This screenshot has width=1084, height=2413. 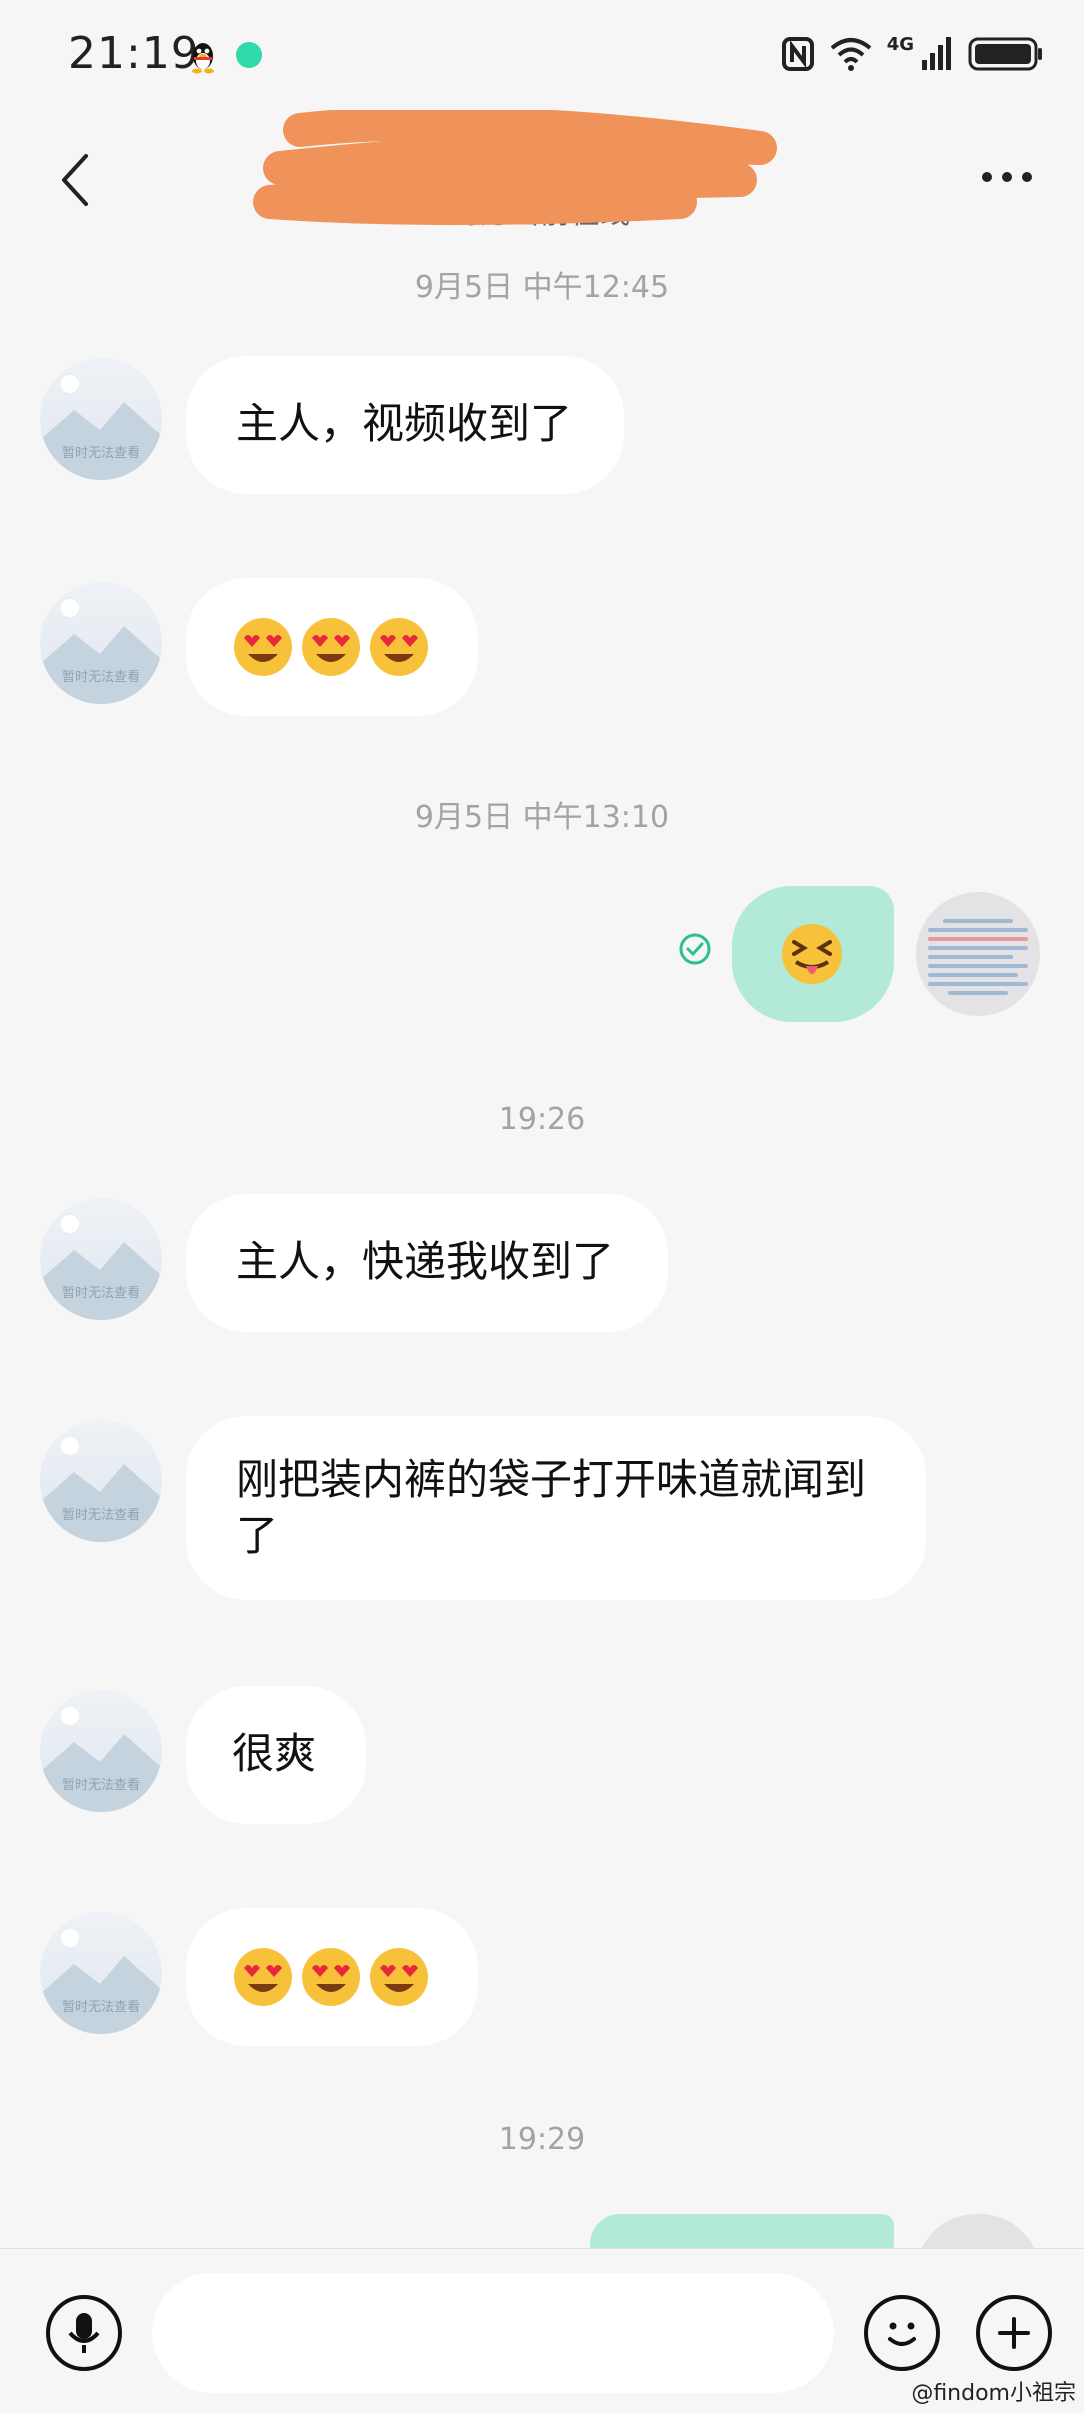 I want to click on voice-input-button, so click(x=84, y=2333).